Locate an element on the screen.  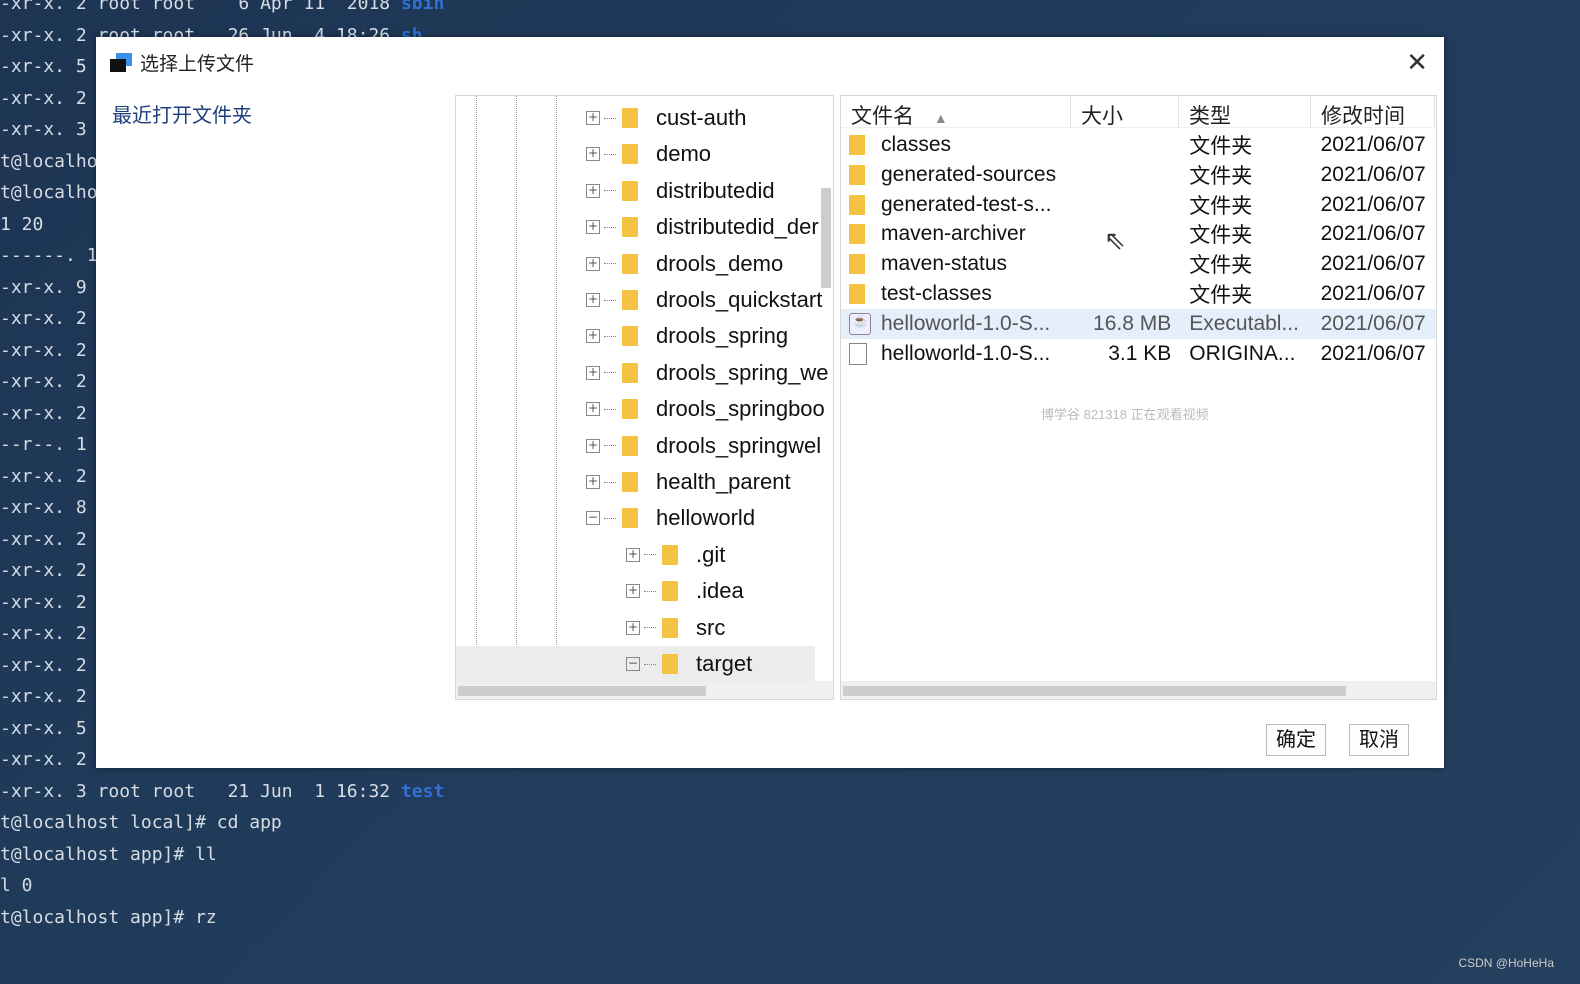
tree-node: + drools_demo is located at coordinates (684, 264).